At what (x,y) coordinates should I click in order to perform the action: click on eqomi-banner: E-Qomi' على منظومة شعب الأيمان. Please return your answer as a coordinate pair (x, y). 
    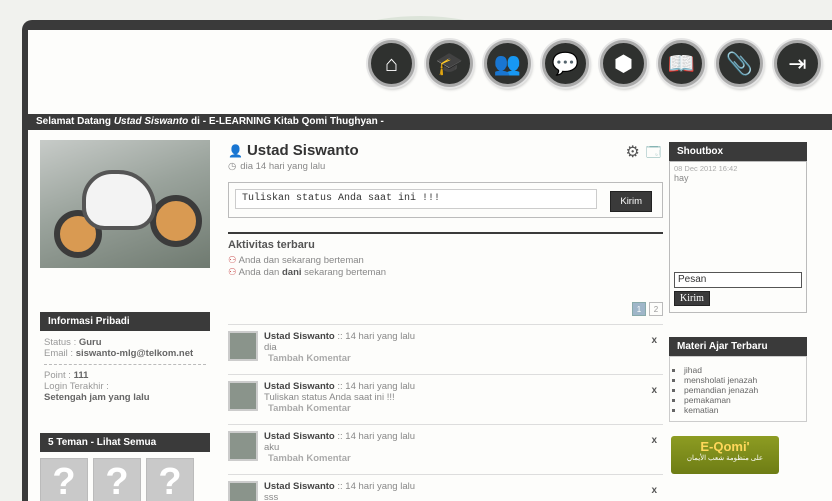
    Looking at the image, I should click on (725, 455).